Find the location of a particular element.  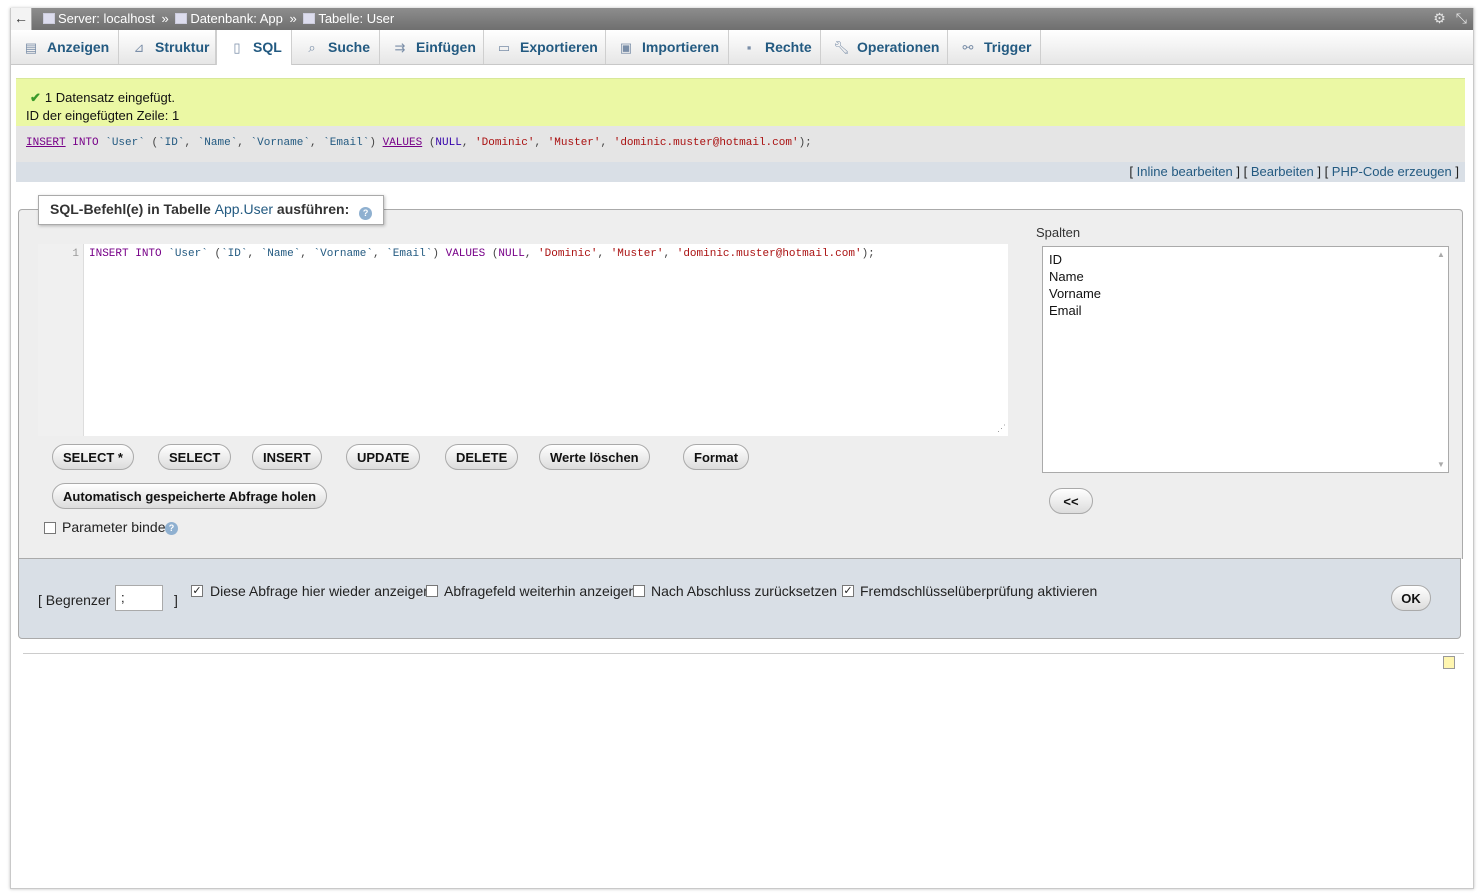

tab-trigger: ⚯ Trigger is located at coordinates (994, 47).